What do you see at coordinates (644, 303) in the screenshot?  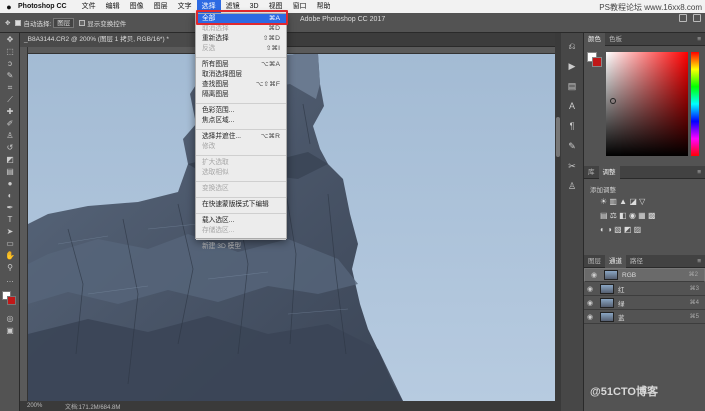 I see `channel-row-green: ◉ 绿 ⌘4` at bounding box center [644, 303].